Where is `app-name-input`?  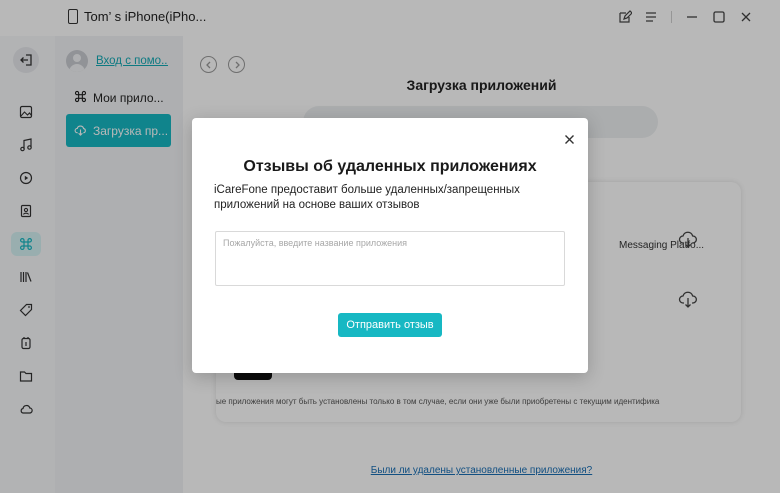
app-name-input is located at coordinates (390, 258).